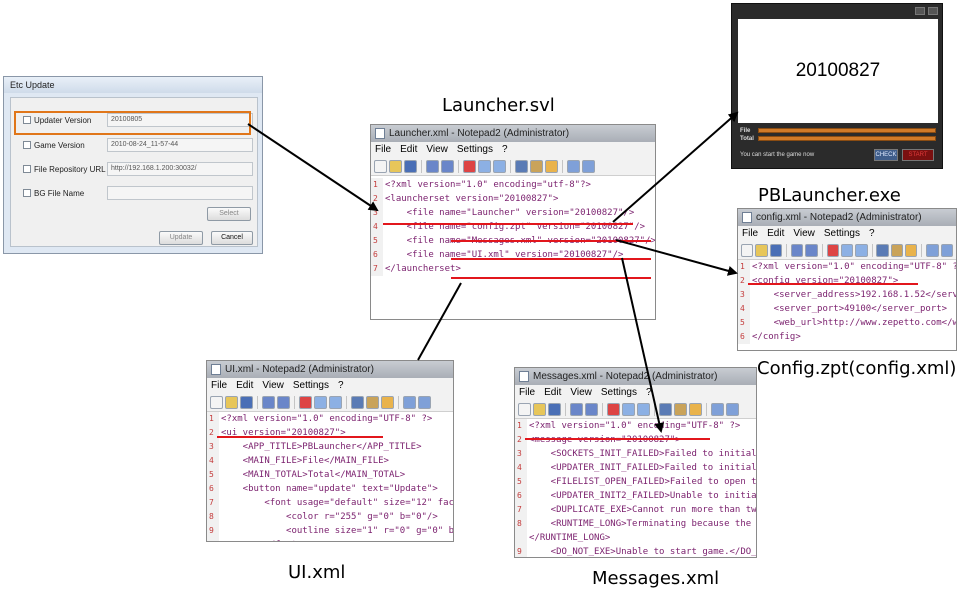  I want to click on bg-file-name-field, so click(180, 193).